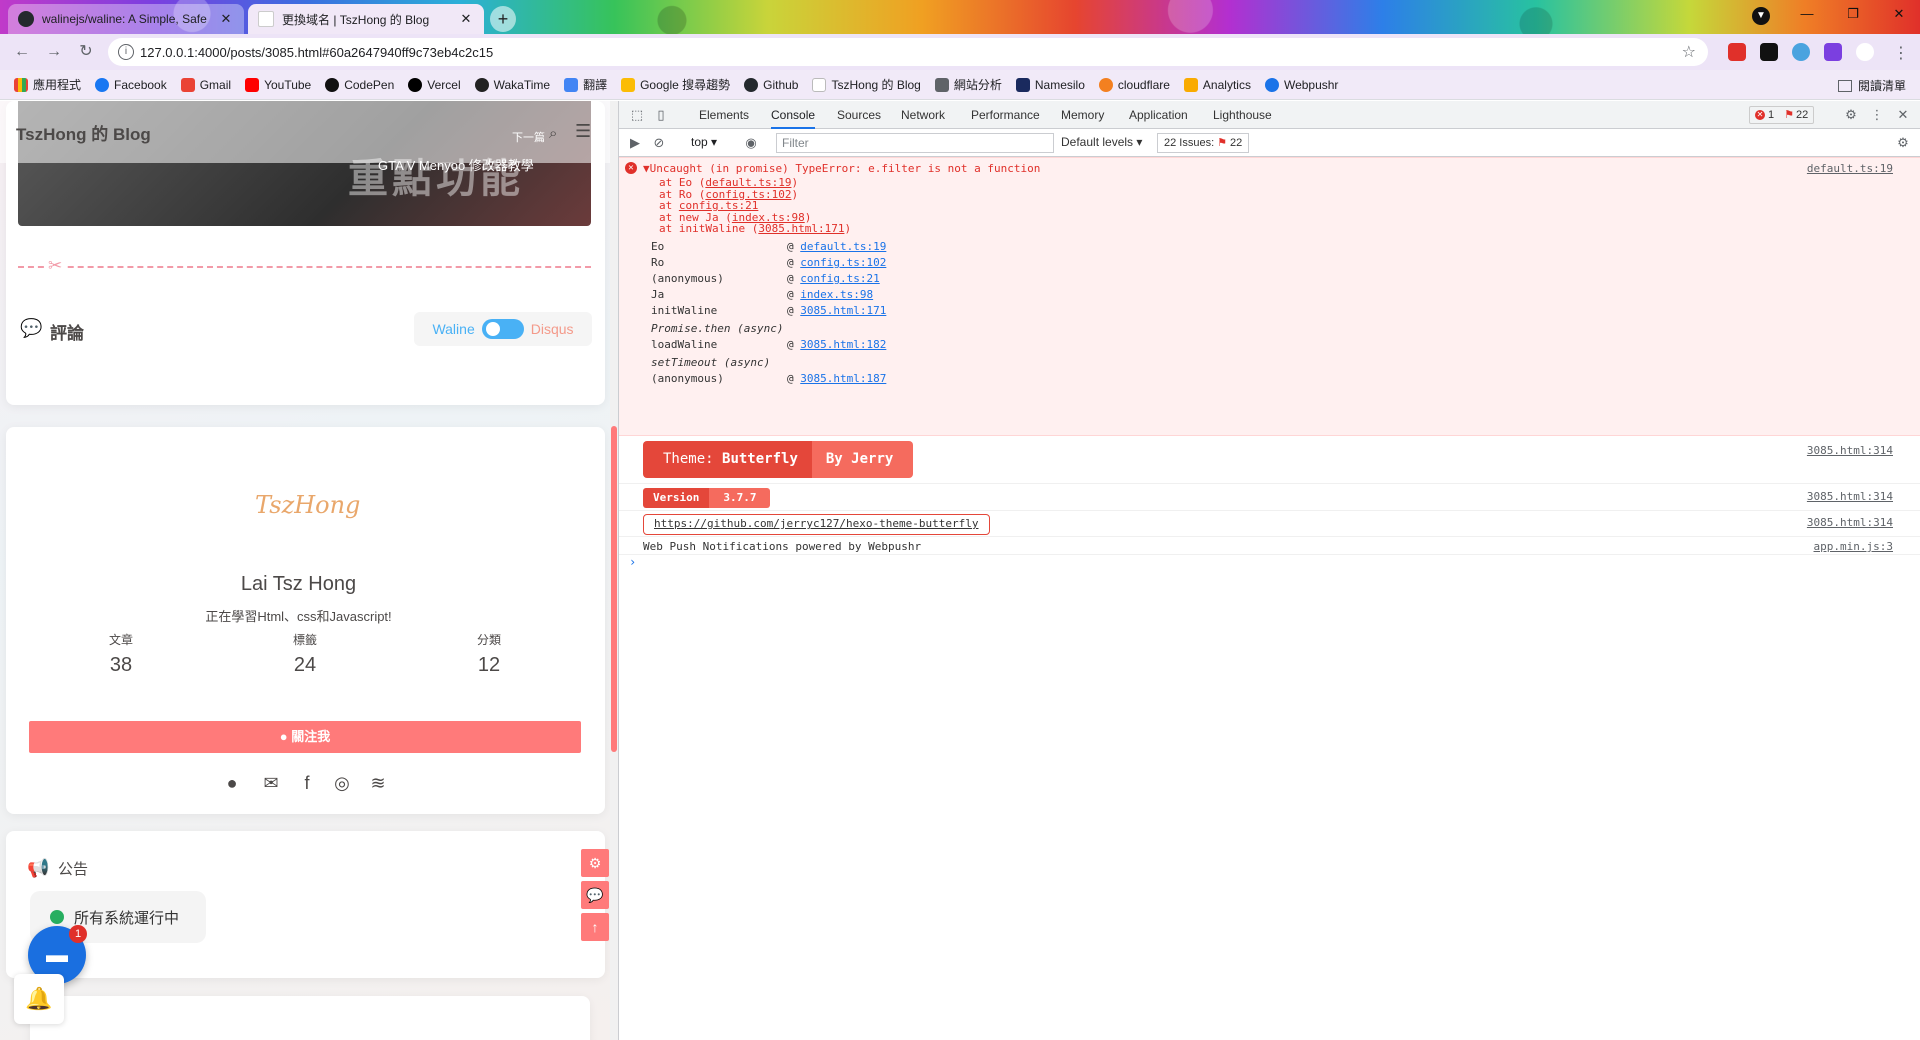  What do you see at coordinates (205, 84) in the screenshot?
I see `bookmark-gmail: Gmail` at bounding box center [205, 84].